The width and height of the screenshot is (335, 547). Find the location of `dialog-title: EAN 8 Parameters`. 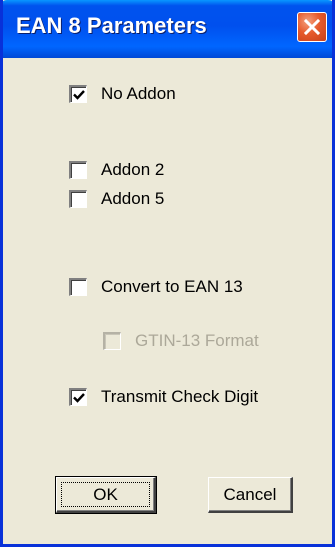

dialog-title: EAN 8 Parameters is located at coordinates (111, 25).